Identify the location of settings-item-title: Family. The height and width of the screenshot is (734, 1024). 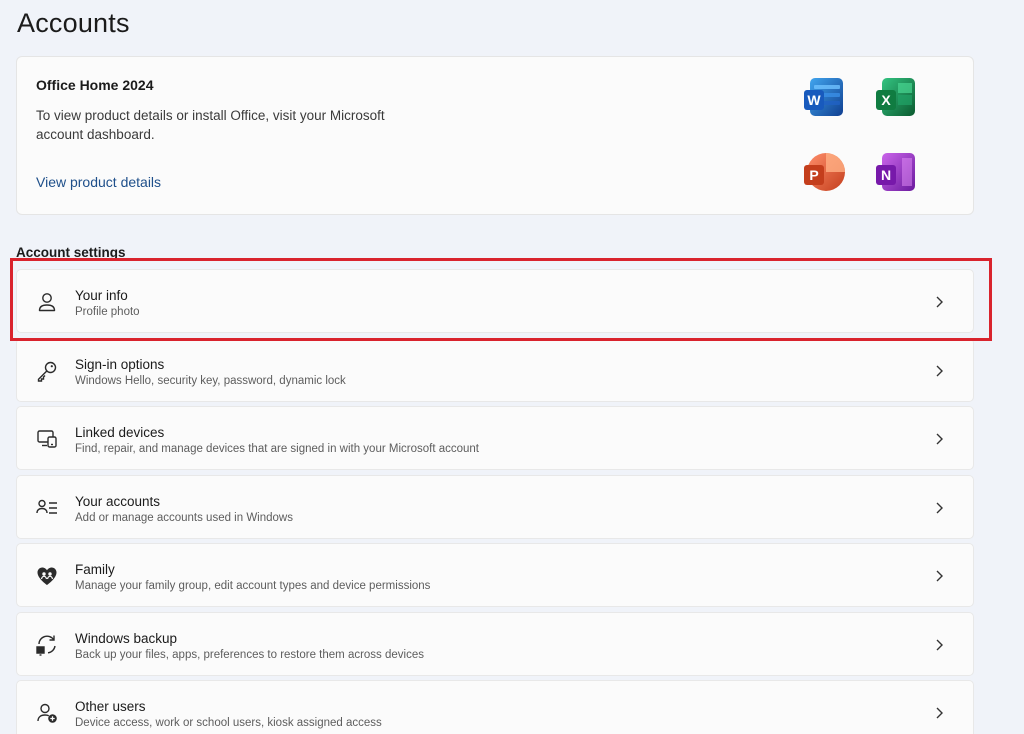
(95, 569).